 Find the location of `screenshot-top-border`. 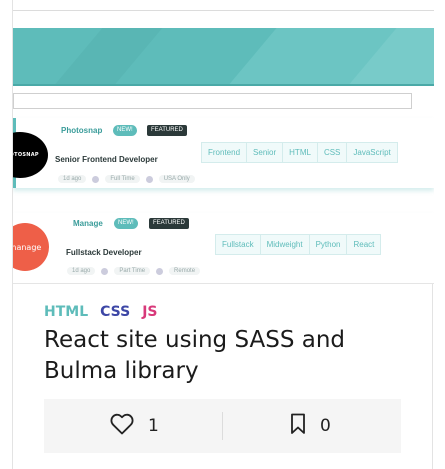

screenshot-top-border is located at coordinates (223, 10).